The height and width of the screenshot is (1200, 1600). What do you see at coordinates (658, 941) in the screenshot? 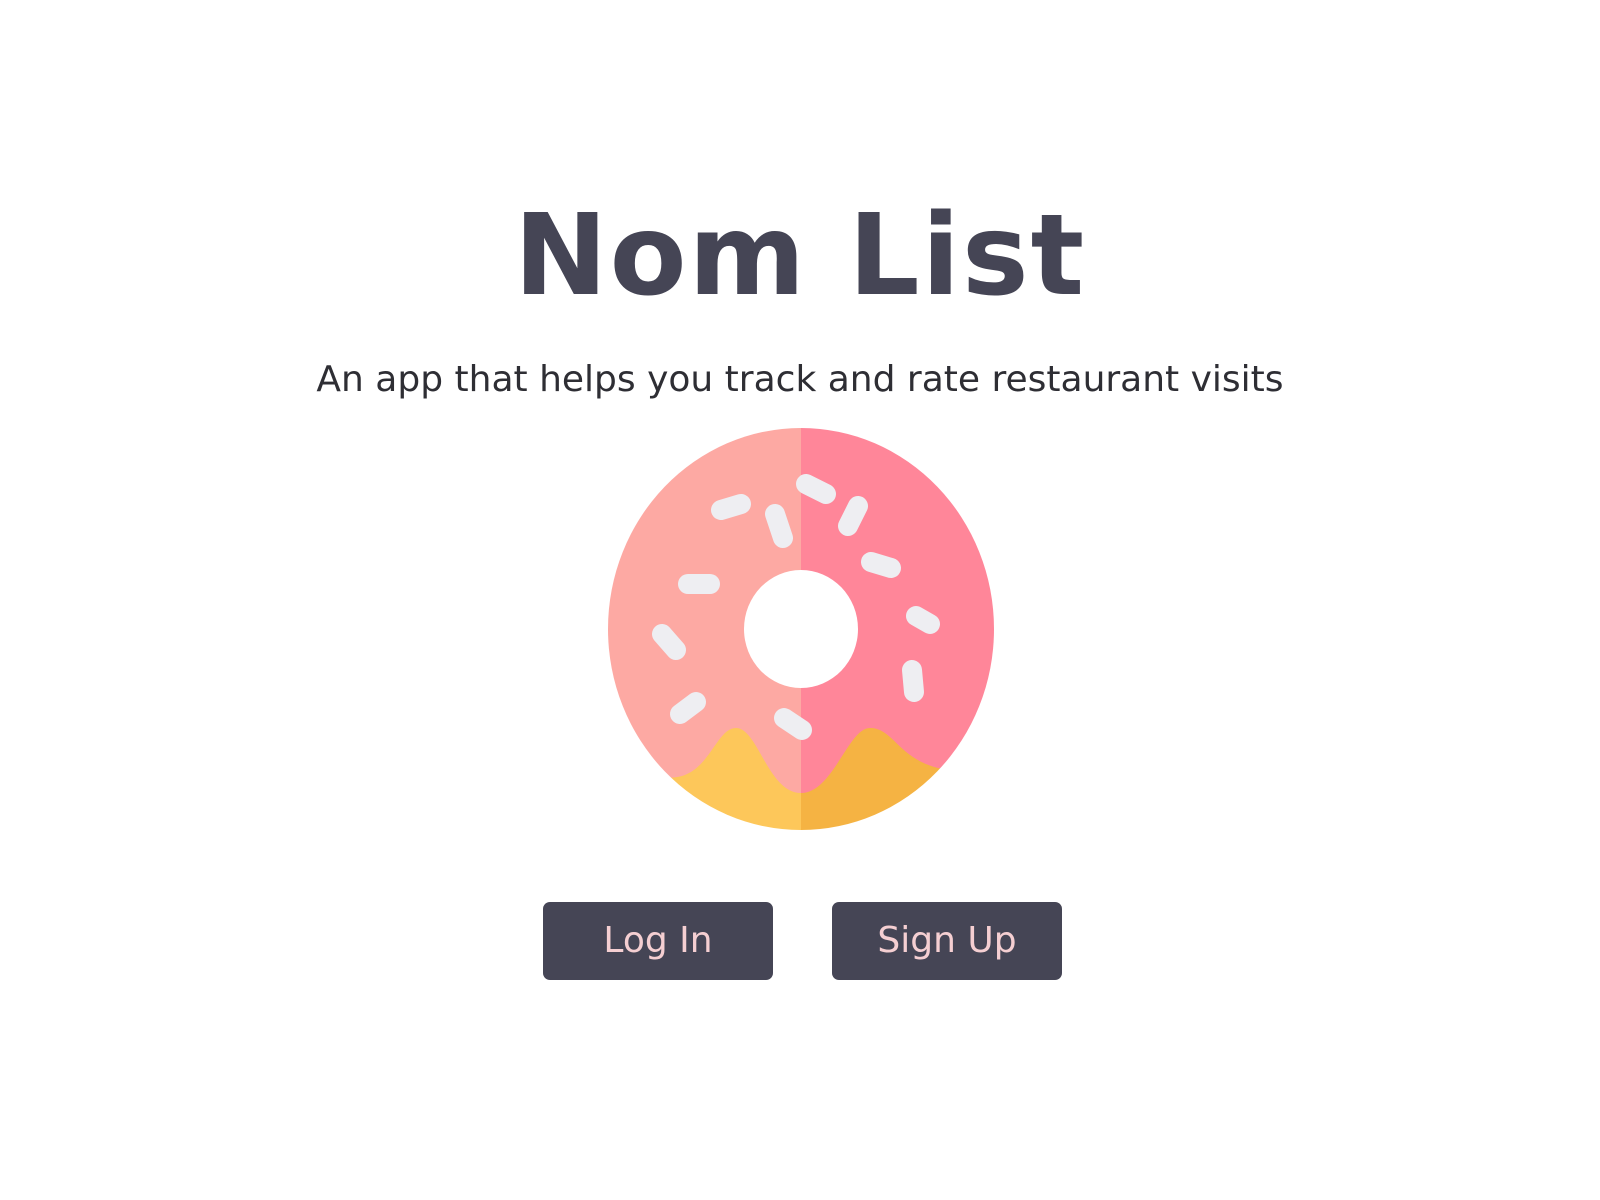
I see `login-button: Log In` at bounding box center [658, 941].